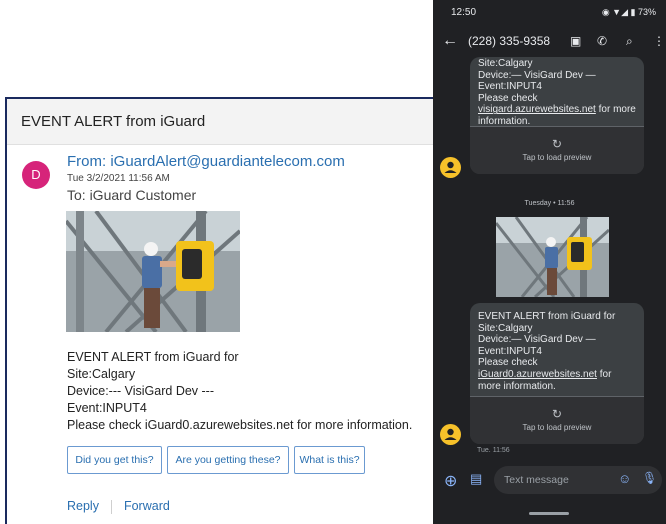  I want to click on phone-call-icon: ✆, so click(602, 41).